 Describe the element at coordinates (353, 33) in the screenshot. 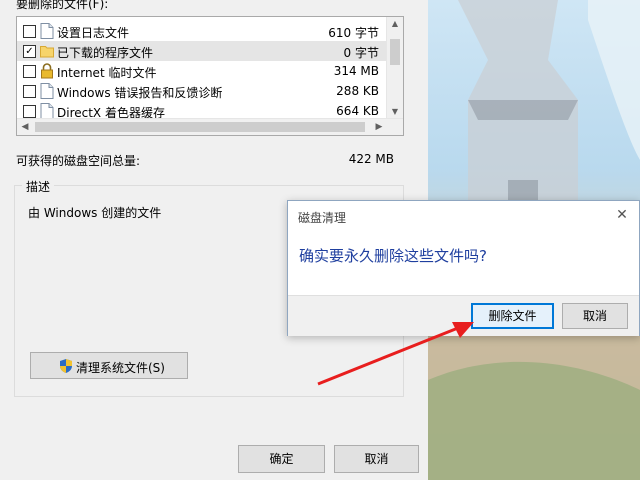

I see `file-size: 610 字节` at that location.